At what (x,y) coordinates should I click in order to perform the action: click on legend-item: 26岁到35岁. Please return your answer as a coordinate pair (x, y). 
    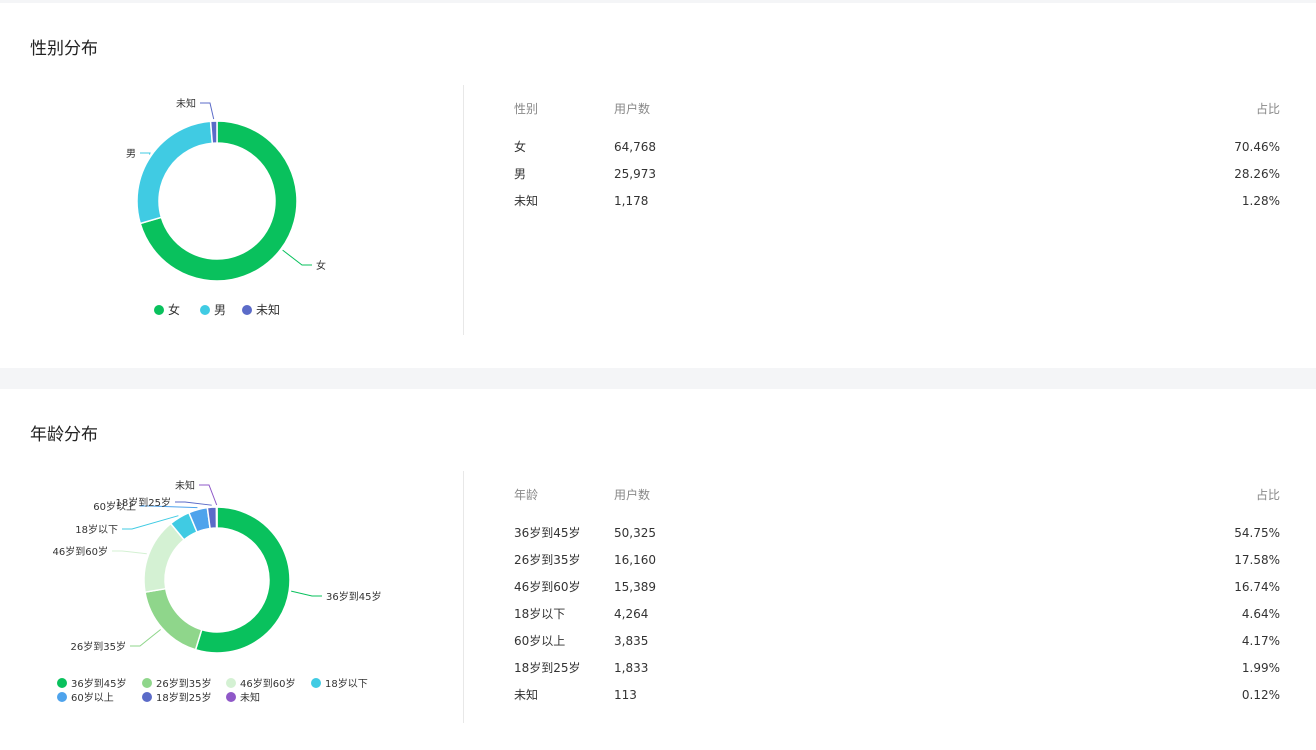
    Looking at the image, I should click on (176, 683).